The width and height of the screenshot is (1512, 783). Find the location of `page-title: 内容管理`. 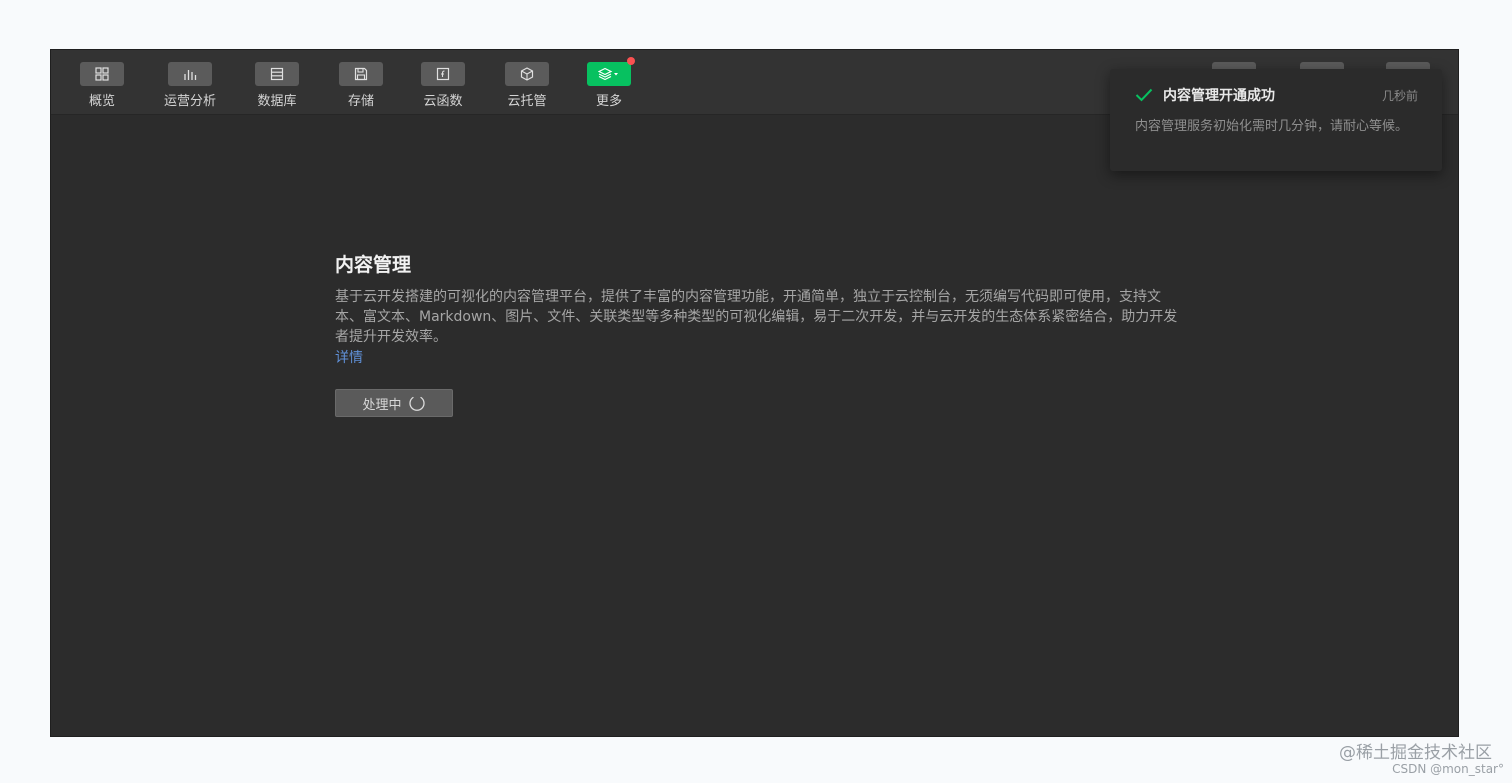

page-title: 内容管理 is located at coordinates (373, 265).